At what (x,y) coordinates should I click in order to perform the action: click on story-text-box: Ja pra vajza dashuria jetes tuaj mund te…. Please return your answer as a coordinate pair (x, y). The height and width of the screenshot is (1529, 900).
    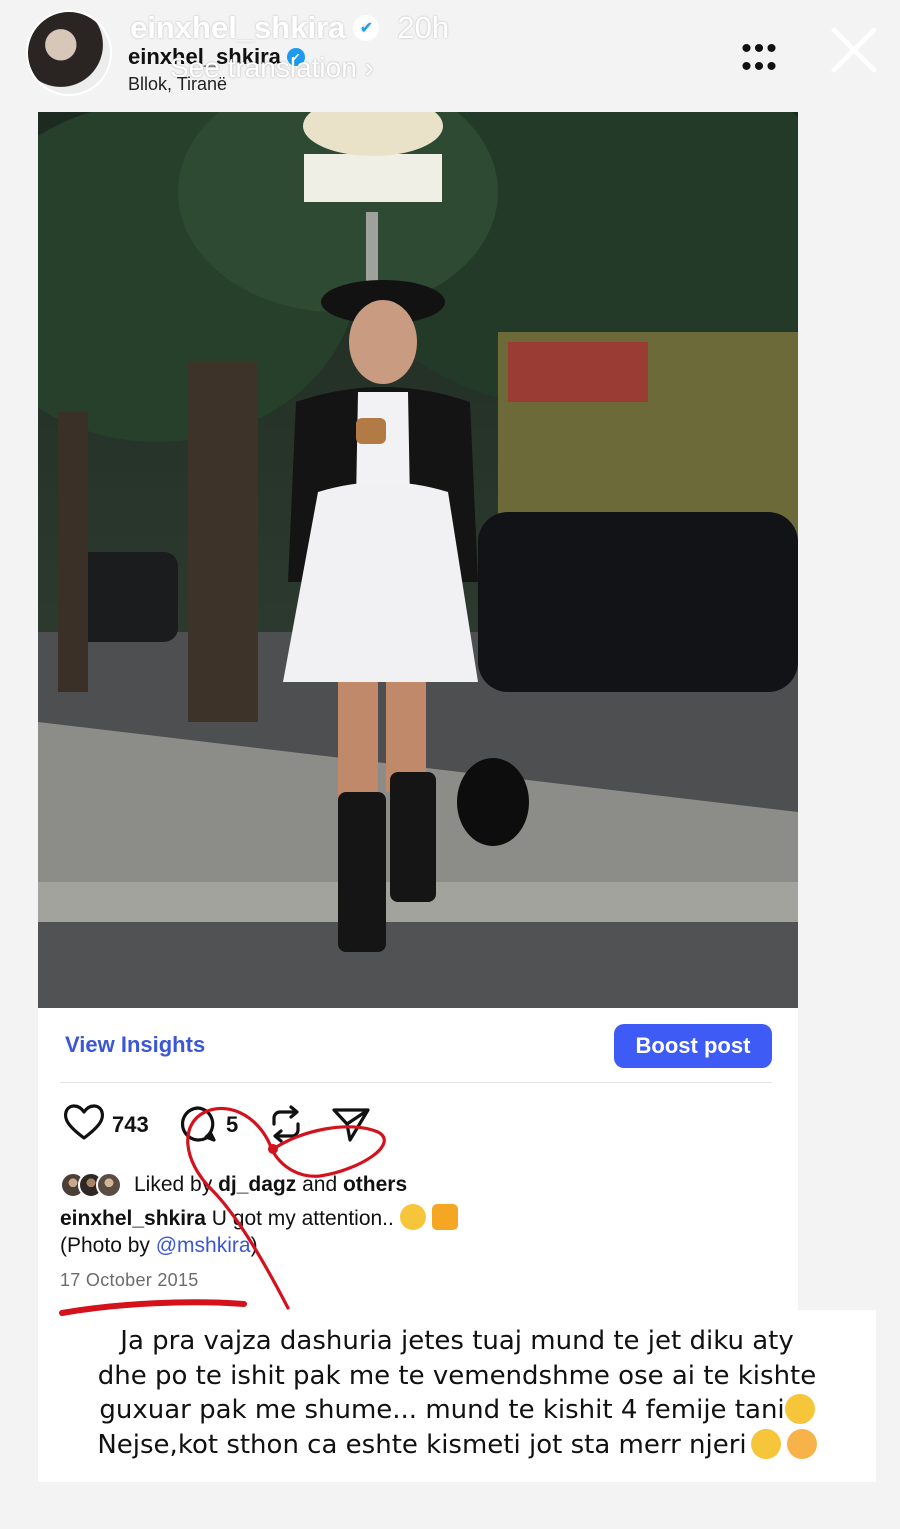
    Looking at the image, I should click on (457, 1396).